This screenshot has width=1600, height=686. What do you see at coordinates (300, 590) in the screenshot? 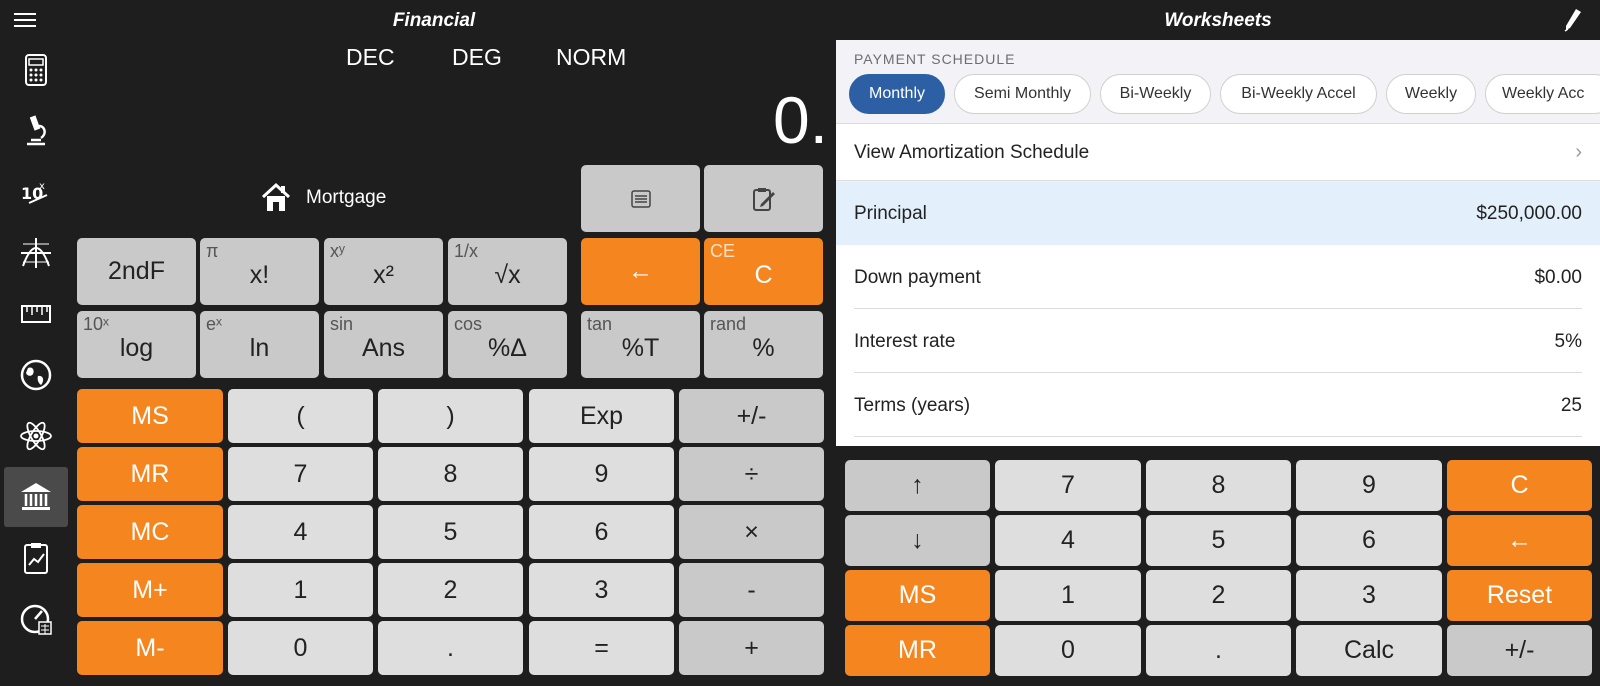
I see `digit-1-button: 1` at bounding box center [300, 590].